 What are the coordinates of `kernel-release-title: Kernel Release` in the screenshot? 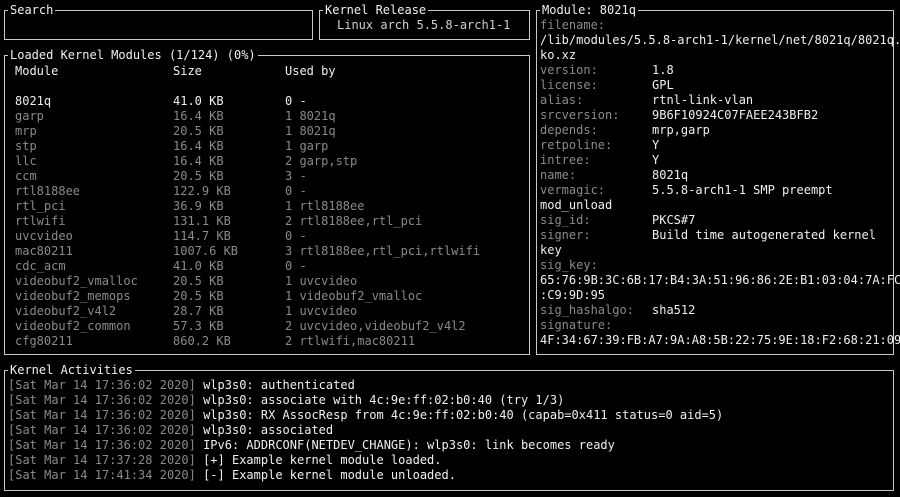 It's located at (376, 10).